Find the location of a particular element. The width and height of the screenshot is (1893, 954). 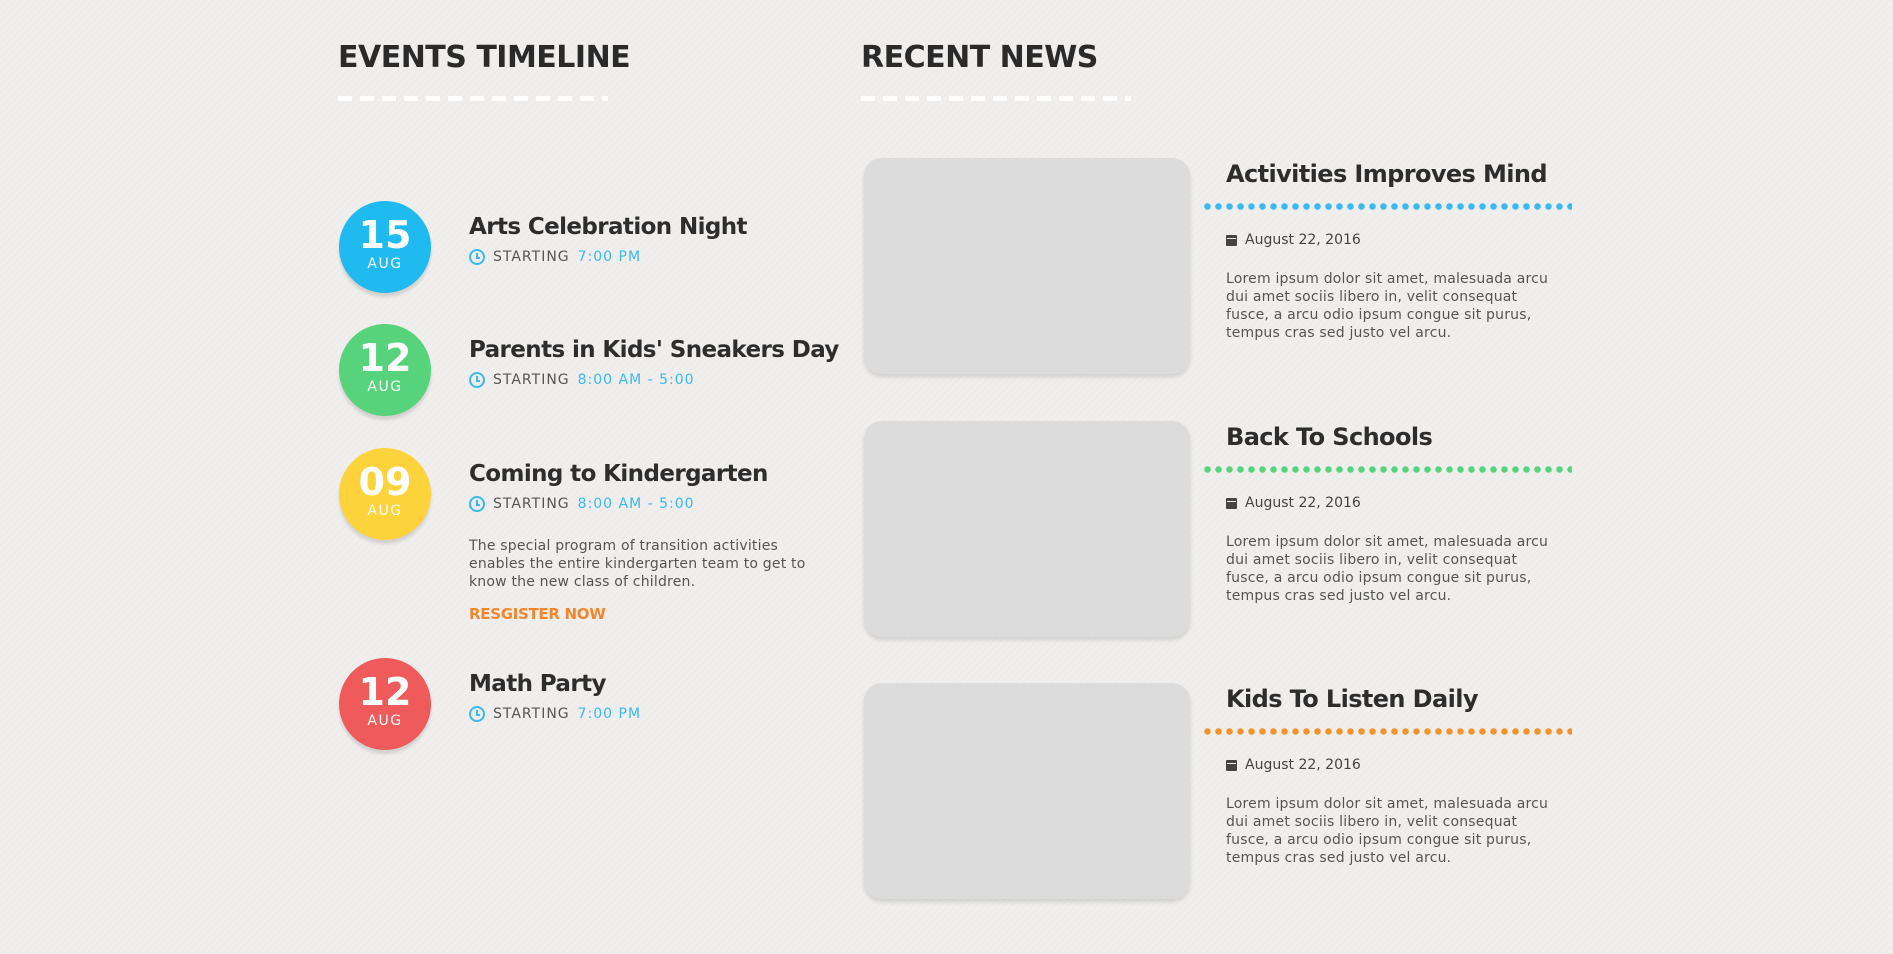

register-now-link: RESGISTER NOW is located at coordinates (537, 614).